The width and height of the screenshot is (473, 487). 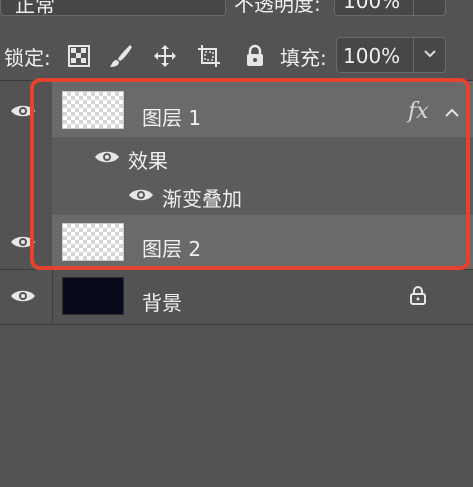 I want to click on lock-label: 锁定:, so click(x=27, y=58).